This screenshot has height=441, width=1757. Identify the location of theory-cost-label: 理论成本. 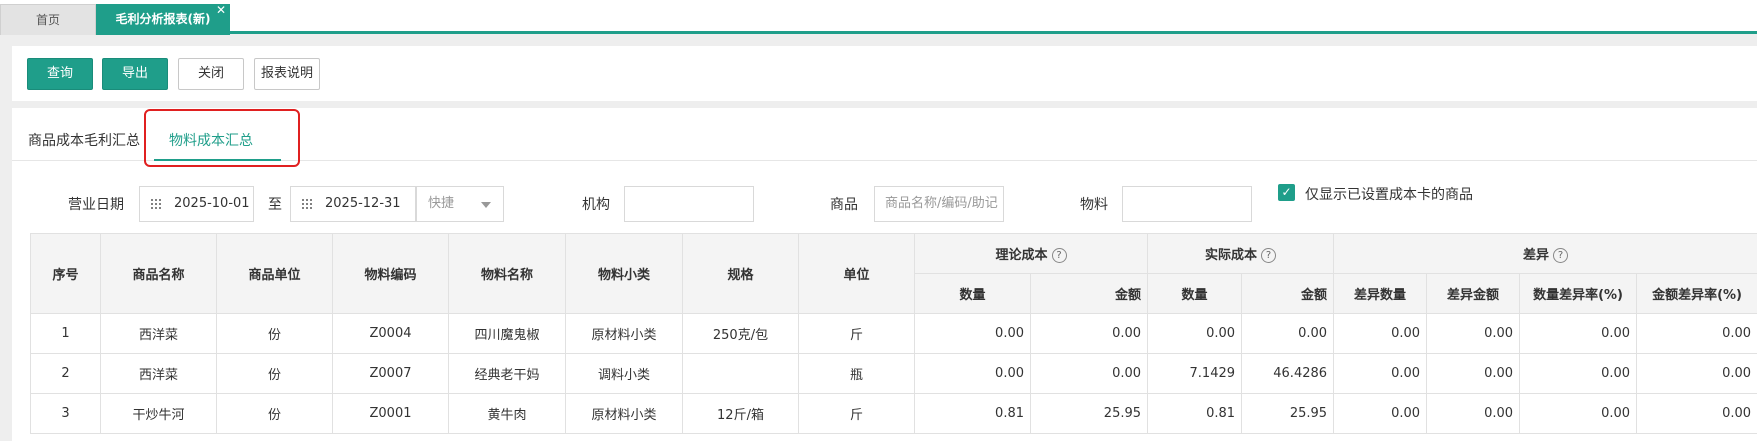
(1021, 255).